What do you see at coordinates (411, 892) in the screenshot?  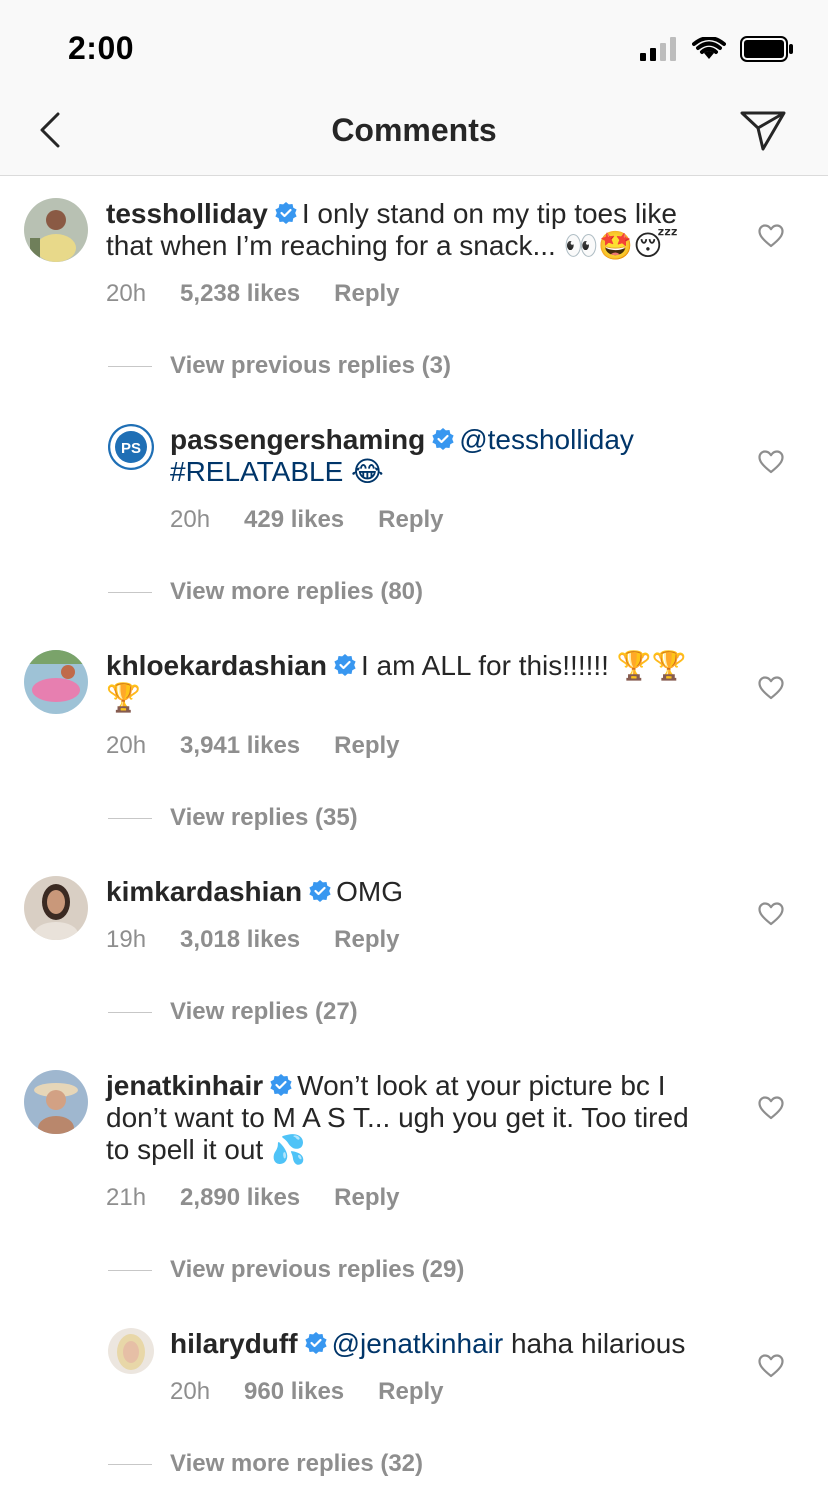 I see `comment-text: kimkardashian OMG` at bounding box center [411, 892].